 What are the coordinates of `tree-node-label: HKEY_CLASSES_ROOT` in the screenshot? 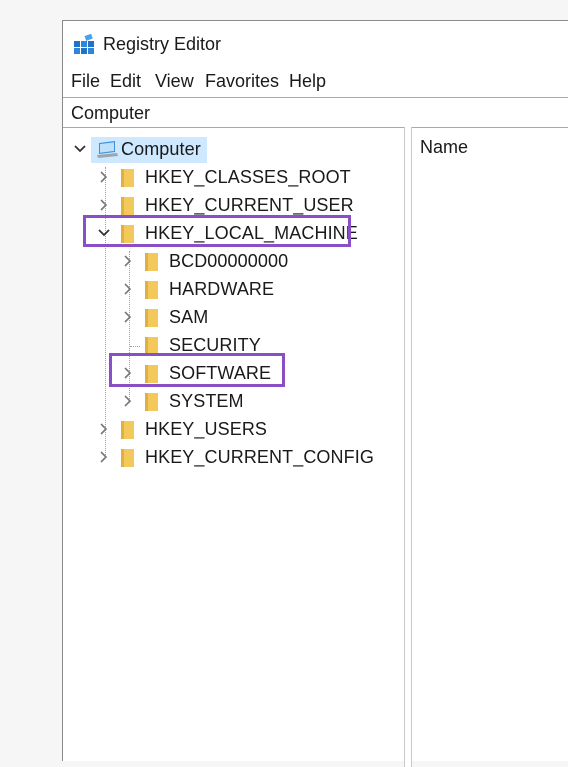 It's located at (248, 177).